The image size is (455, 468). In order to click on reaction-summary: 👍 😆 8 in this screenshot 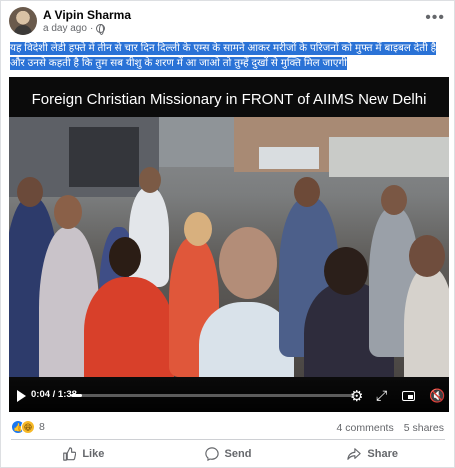, I will do `click(28, 427)`.